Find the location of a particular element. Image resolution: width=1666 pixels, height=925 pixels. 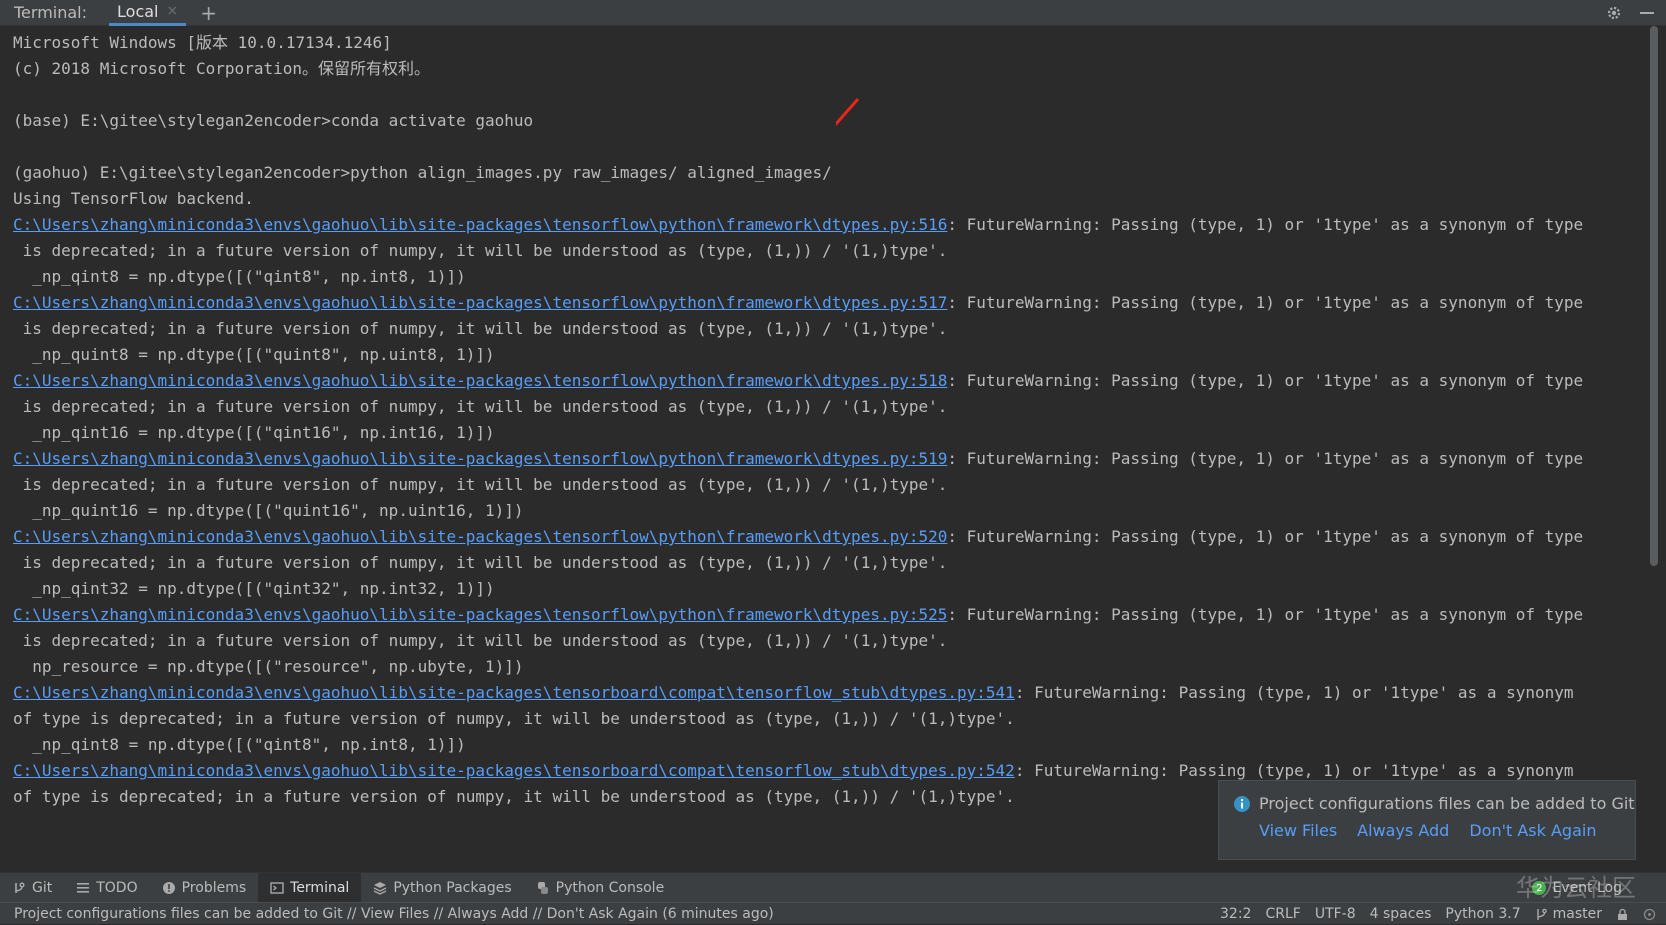

terminal-text: Using TensorFlow backend. is located at coordinates (133, 198).